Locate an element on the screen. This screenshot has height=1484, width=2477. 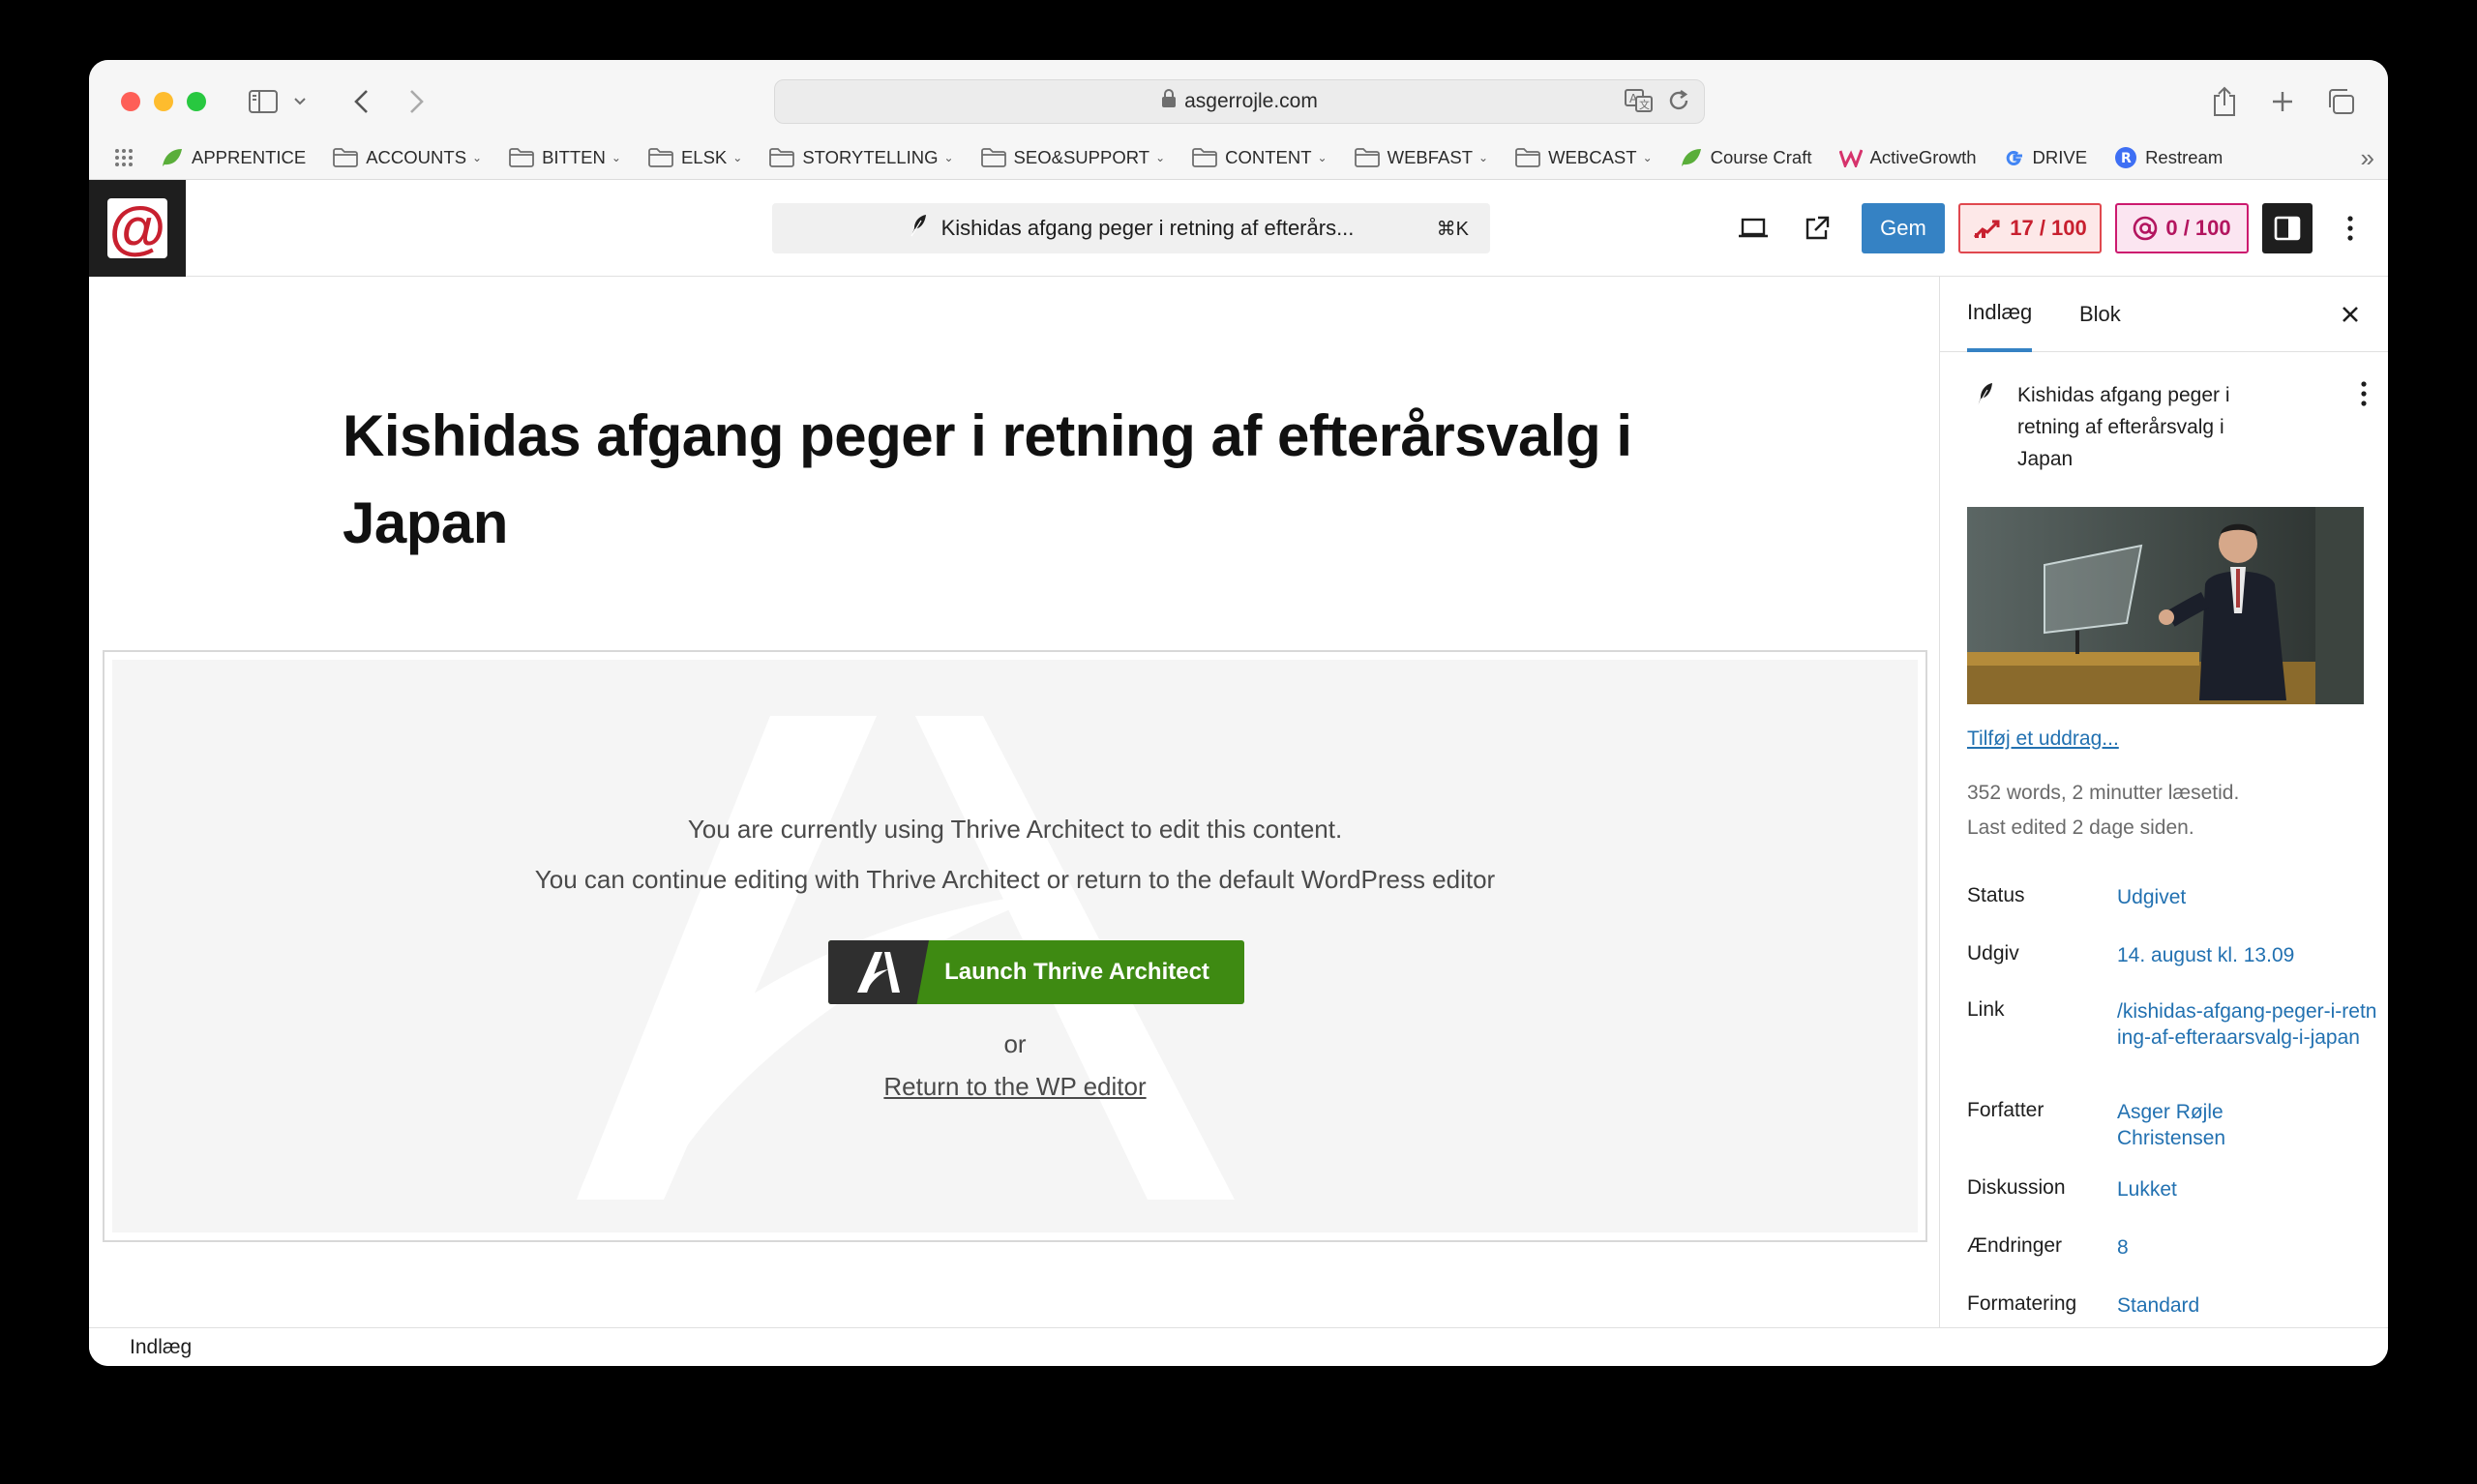
bookmark-folder-accounts: ACCOUNTS ⌄ is located at coordinates (407, 157).